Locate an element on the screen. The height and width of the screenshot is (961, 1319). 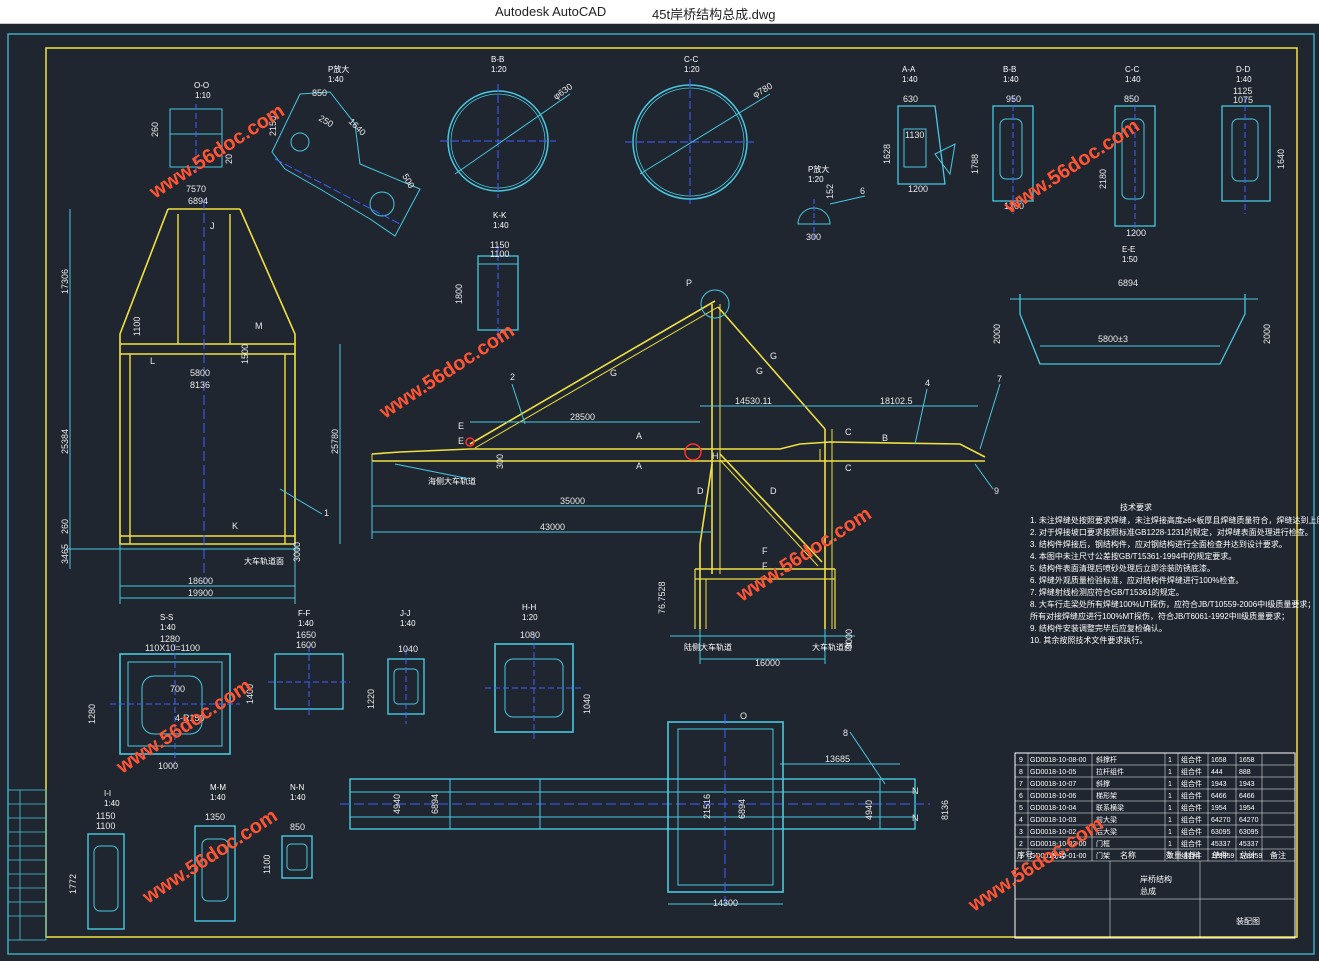
bom-cell-w1: 64270 is located at coordinates (1221, 820).